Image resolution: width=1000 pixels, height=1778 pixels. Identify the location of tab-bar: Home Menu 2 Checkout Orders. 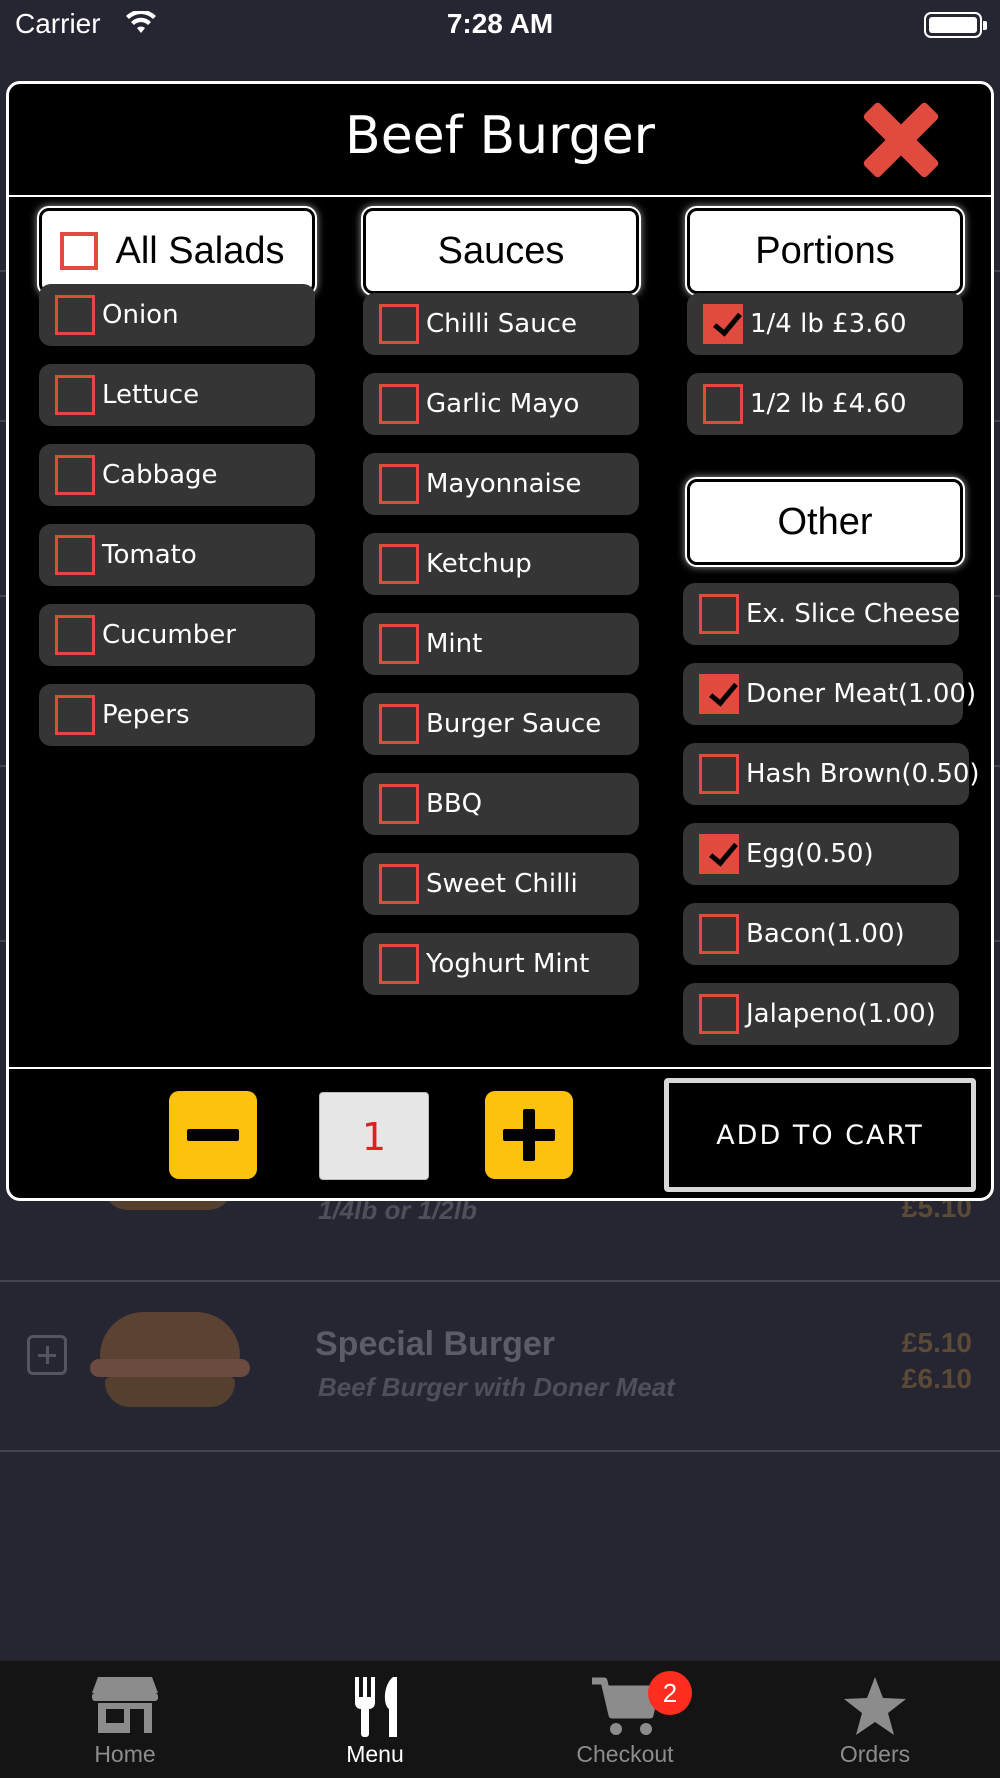
(500, 1719).